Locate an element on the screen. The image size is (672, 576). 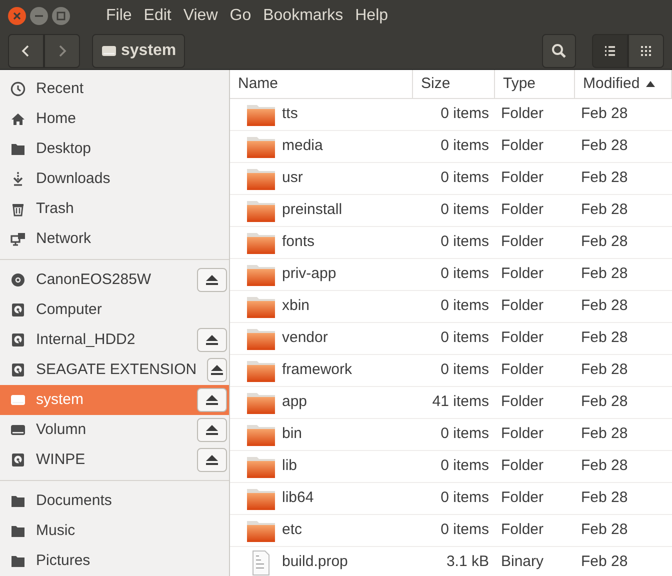
column-header: Size is located at coordinates (454, 84).